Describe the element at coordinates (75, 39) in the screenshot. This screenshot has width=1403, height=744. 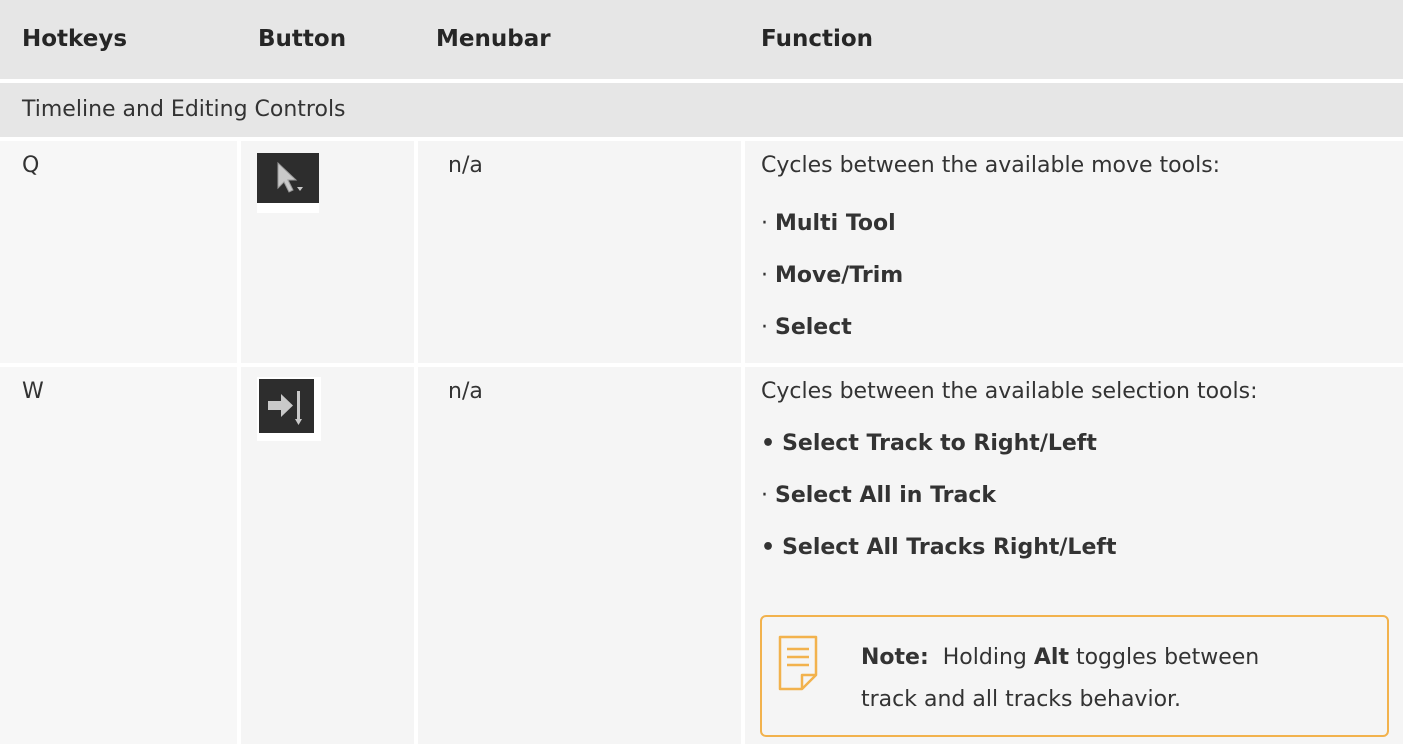
I see `header-hotkeys: Hotkeys` at that location.